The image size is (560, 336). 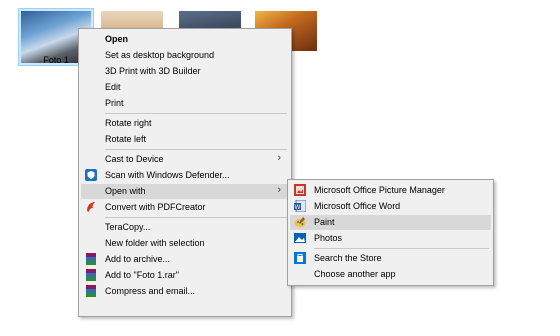 What do you see at coordinates (185, 159) in the screenshot?
I see `menu-item-cast-to-device: Cast to Device ›` at bounding box center [185, 159].